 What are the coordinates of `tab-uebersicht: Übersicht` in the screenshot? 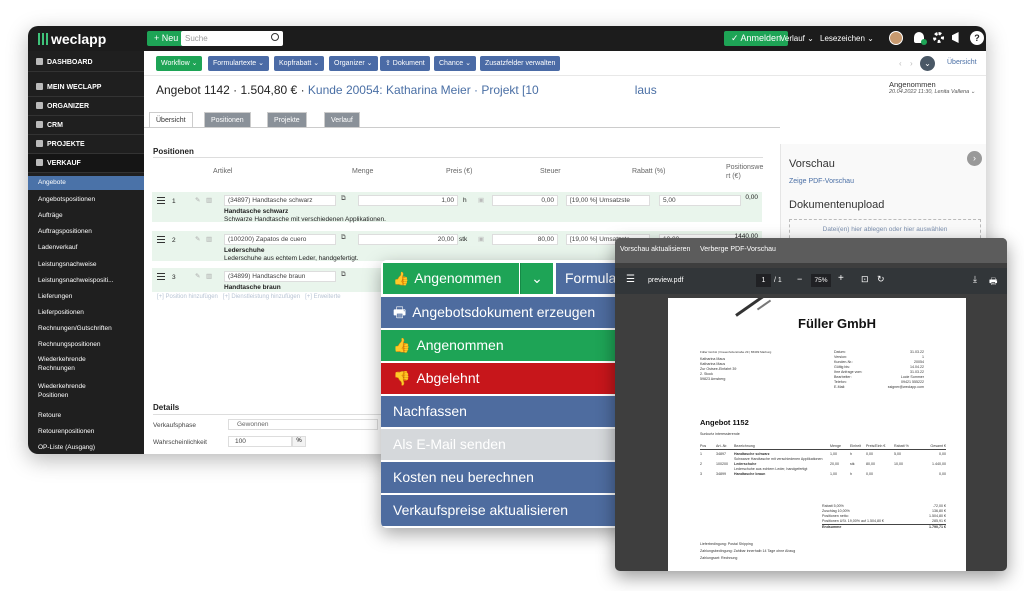 It's located at (171, 119).